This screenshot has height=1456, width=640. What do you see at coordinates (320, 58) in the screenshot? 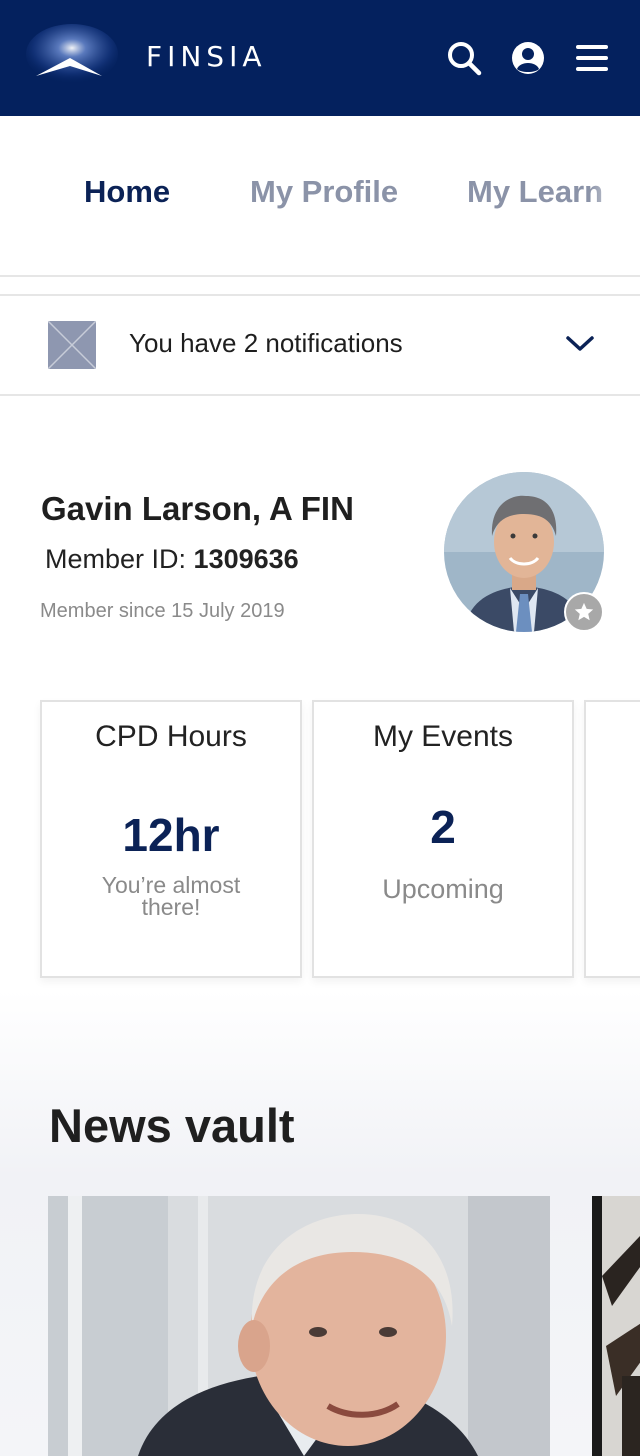
I see `app-header: FINSIA` at bounding box center [320, 58].